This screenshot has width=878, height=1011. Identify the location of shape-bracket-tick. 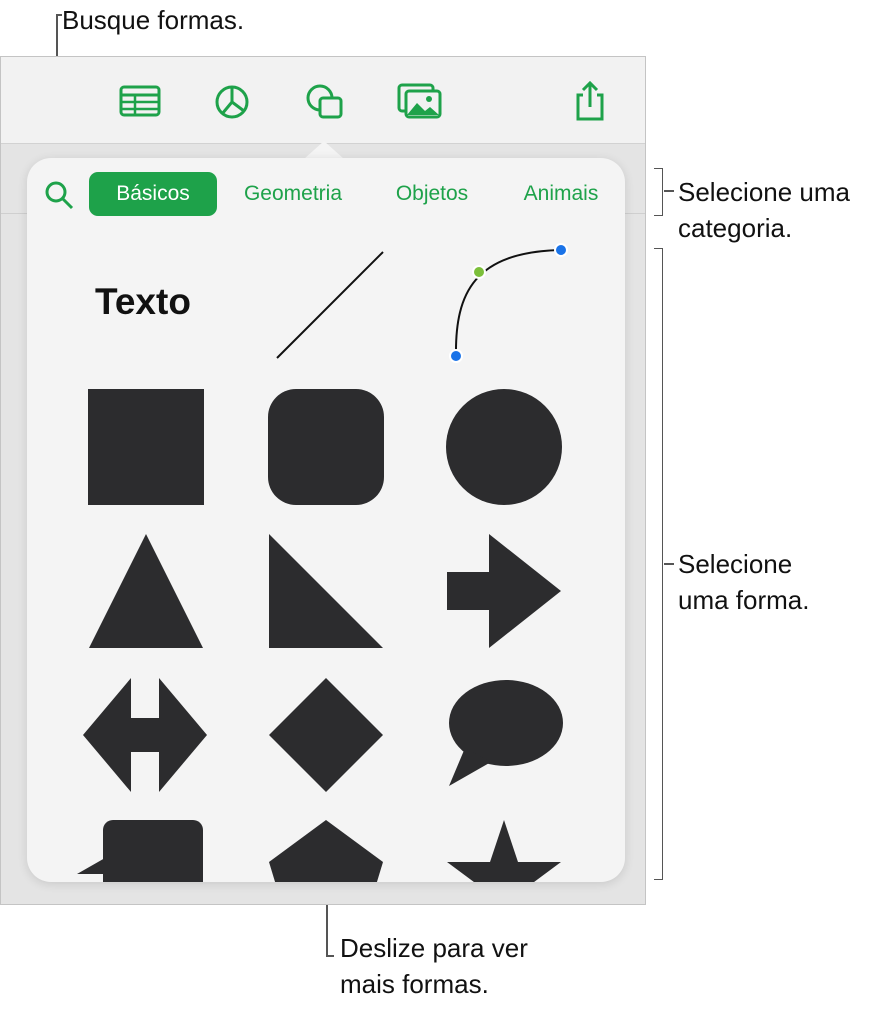
(669, 564).